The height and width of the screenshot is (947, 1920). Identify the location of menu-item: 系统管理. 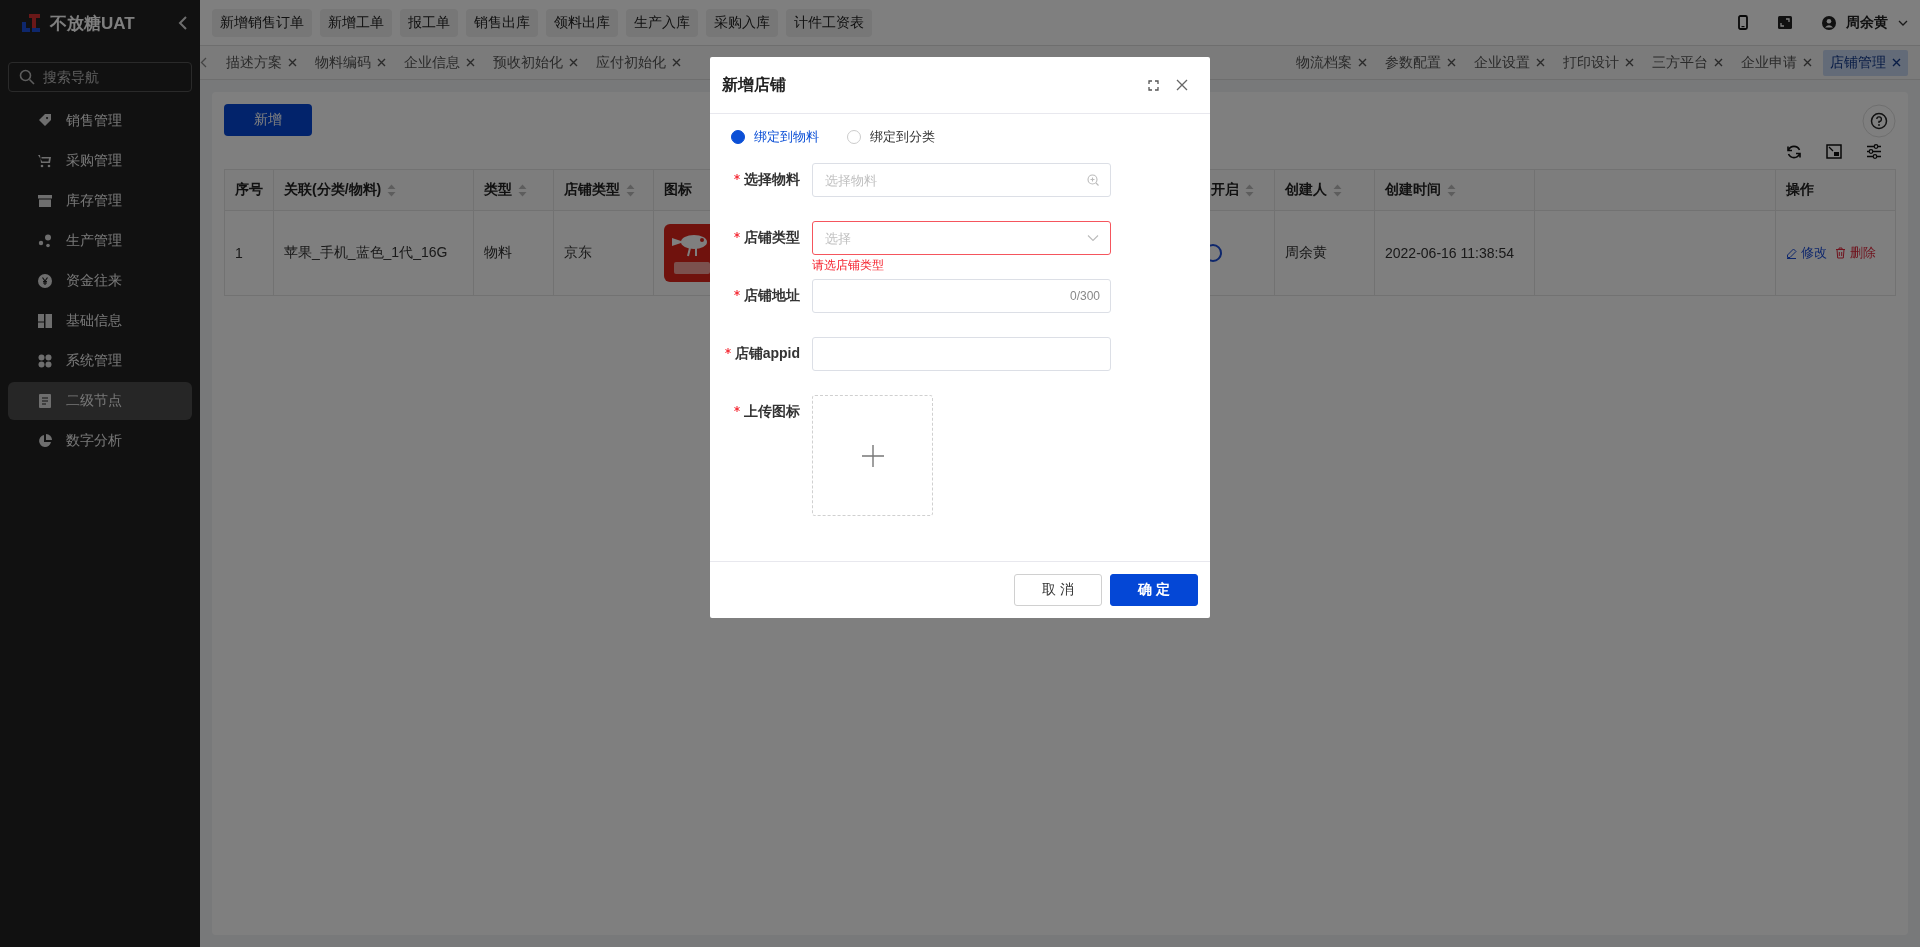
(100, 361).